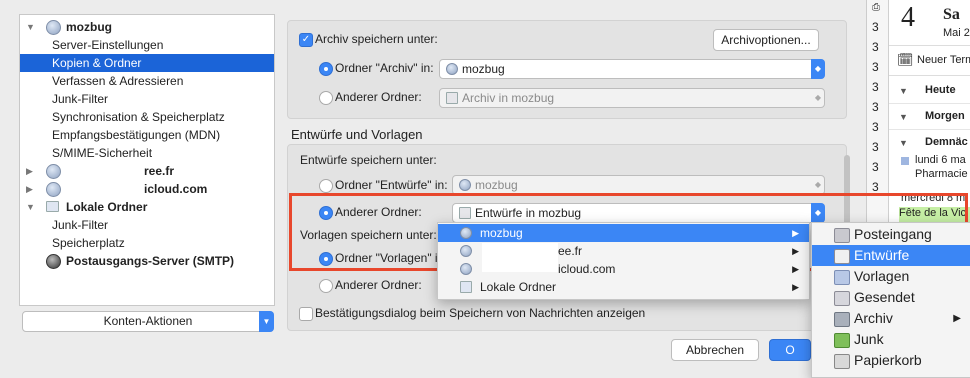 This screenshot has width=970, height=378. Describe the element at coordinates (945, 116) in the screenshot. I see `tomorrow-header: Morgen` at that location.